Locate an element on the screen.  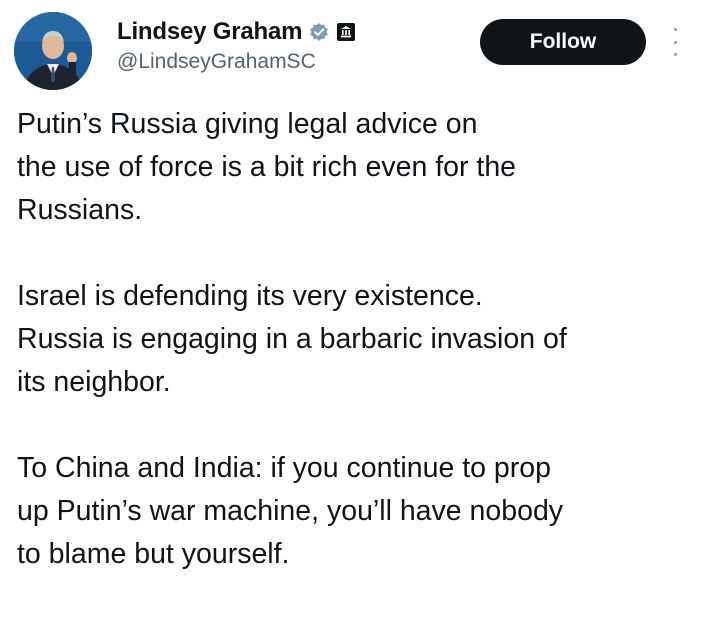
author-name-row: Lindsey Graham is located at coordinates (236, 32).